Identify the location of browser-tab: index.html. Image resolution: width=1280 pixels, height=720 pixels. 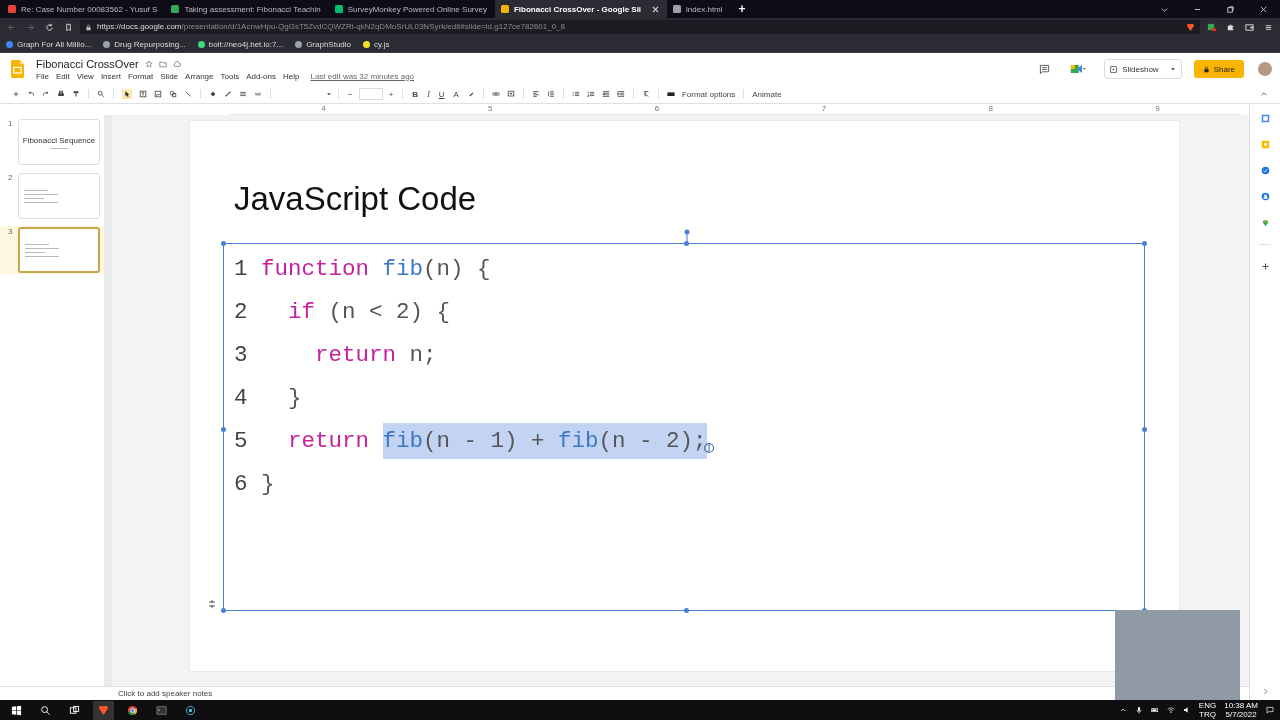
(699, 9).